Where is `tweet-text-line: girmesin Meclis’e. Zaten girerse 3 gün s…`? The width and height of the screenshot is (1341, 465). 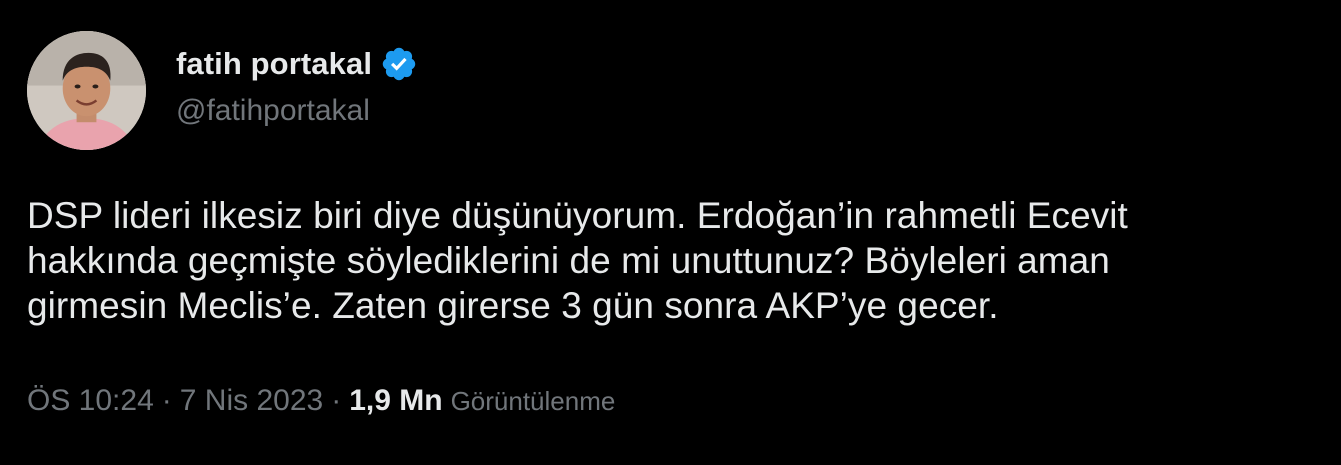 tweet-text-line: girmesin Meclis’e. Zaten girerse 3 gün s… is located at coordinates (513, 305).